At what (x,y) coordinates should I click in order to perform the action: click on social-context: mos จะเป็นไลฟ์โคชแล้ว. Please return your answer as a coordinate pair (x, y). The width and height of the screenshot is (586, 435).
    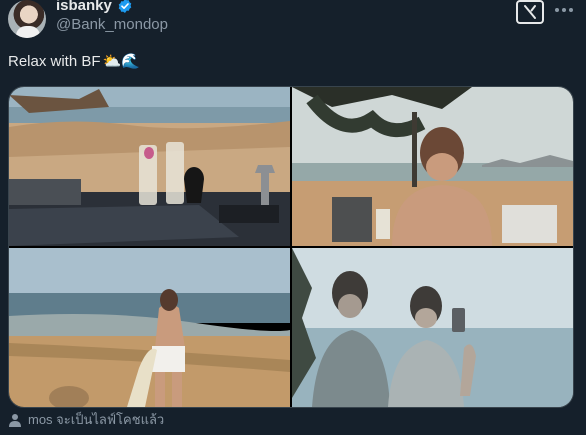
    Looking at the image, I should click on (86, 419).